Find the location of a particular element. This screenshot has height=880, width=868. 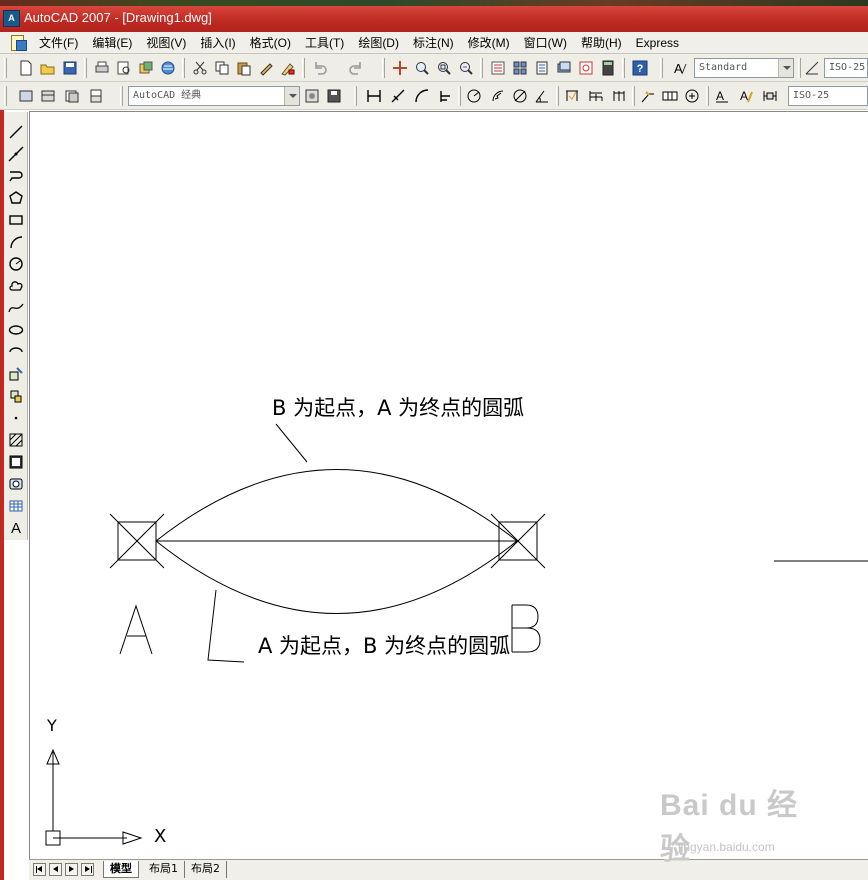

revision-cloud-icon is located at coordinates (16, 286).